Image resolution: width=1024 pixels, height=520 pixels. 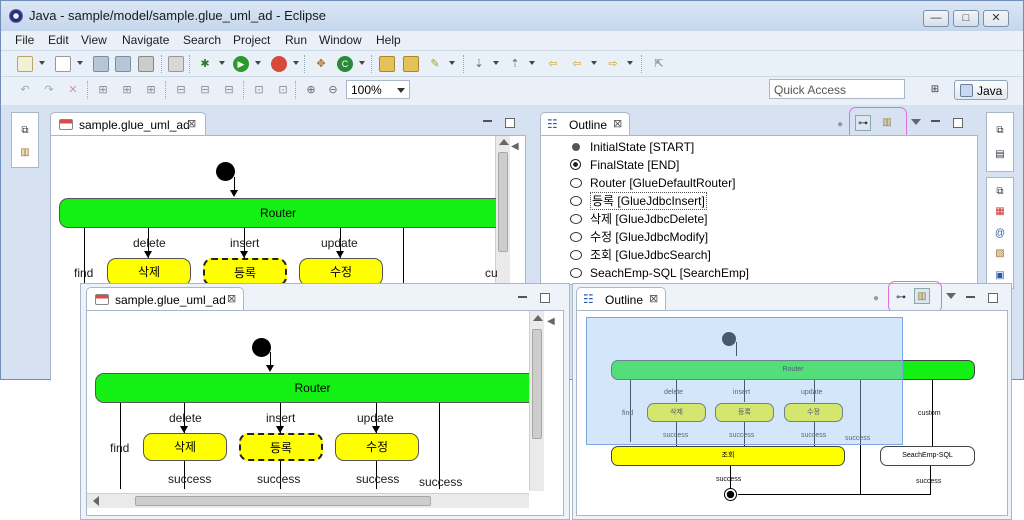 I want to click on menu-navigate: Navigate, so click(x=145, y=40).